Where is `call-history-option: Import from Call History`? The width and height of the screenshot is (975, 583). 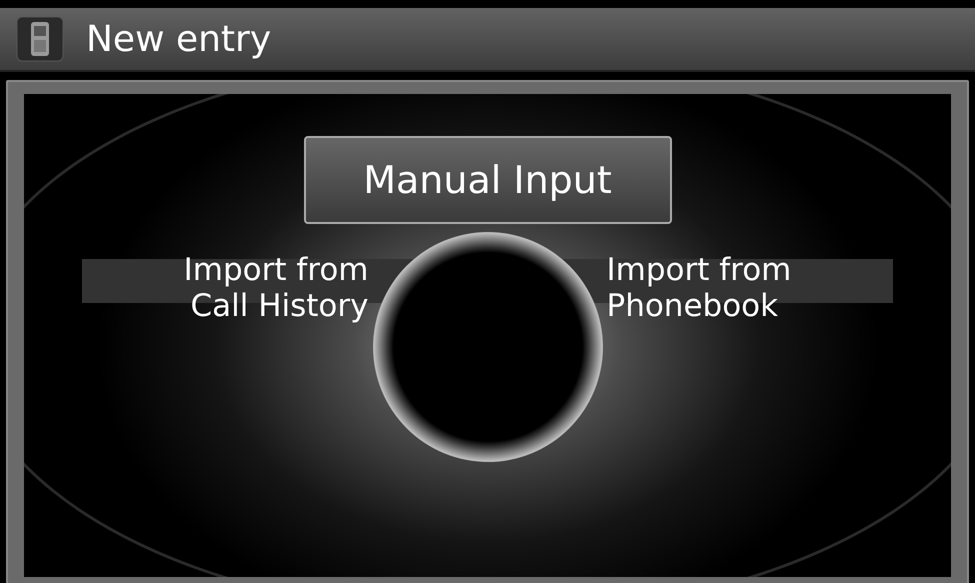
call-history-option: Import from Call History is located at coordinates (248, 288).